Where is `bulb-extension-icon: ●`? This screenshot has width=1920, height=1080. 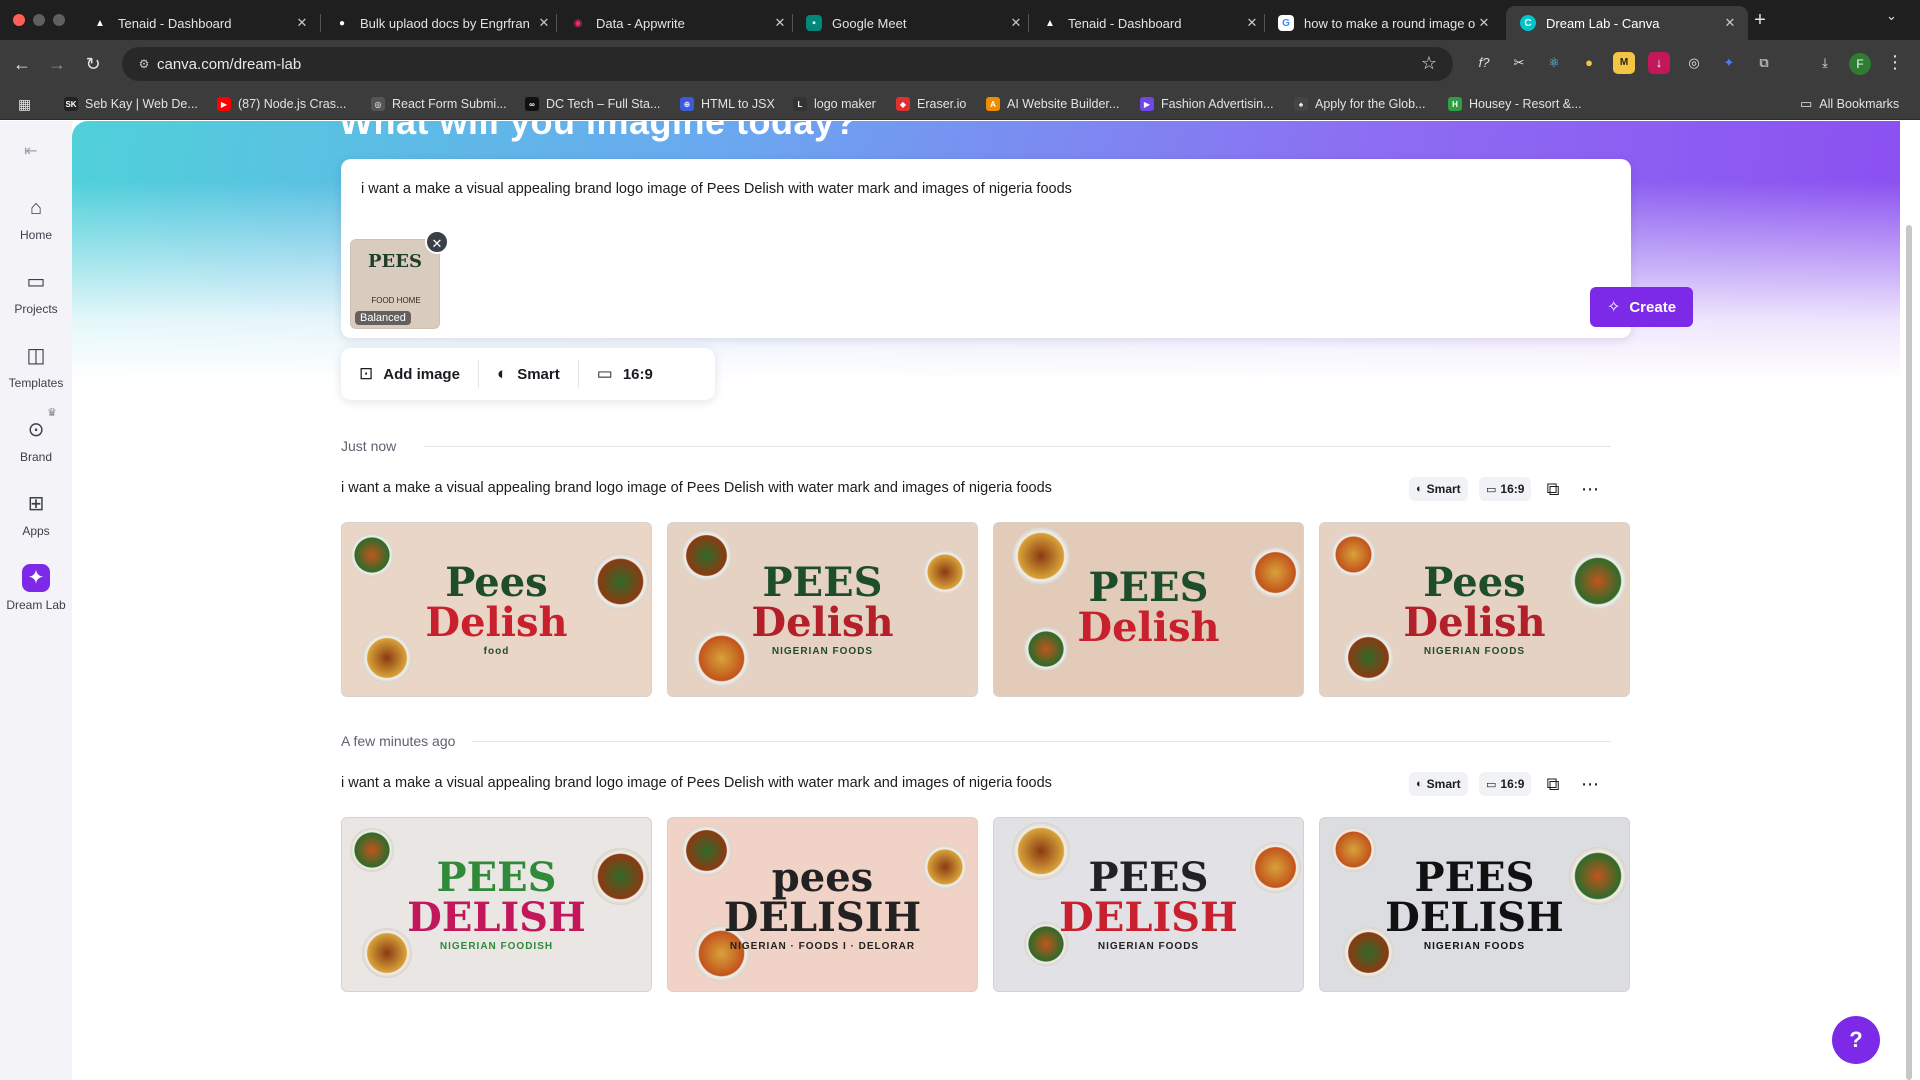 bulb-extension-icon: ● is located at coordinates (1589, 63).